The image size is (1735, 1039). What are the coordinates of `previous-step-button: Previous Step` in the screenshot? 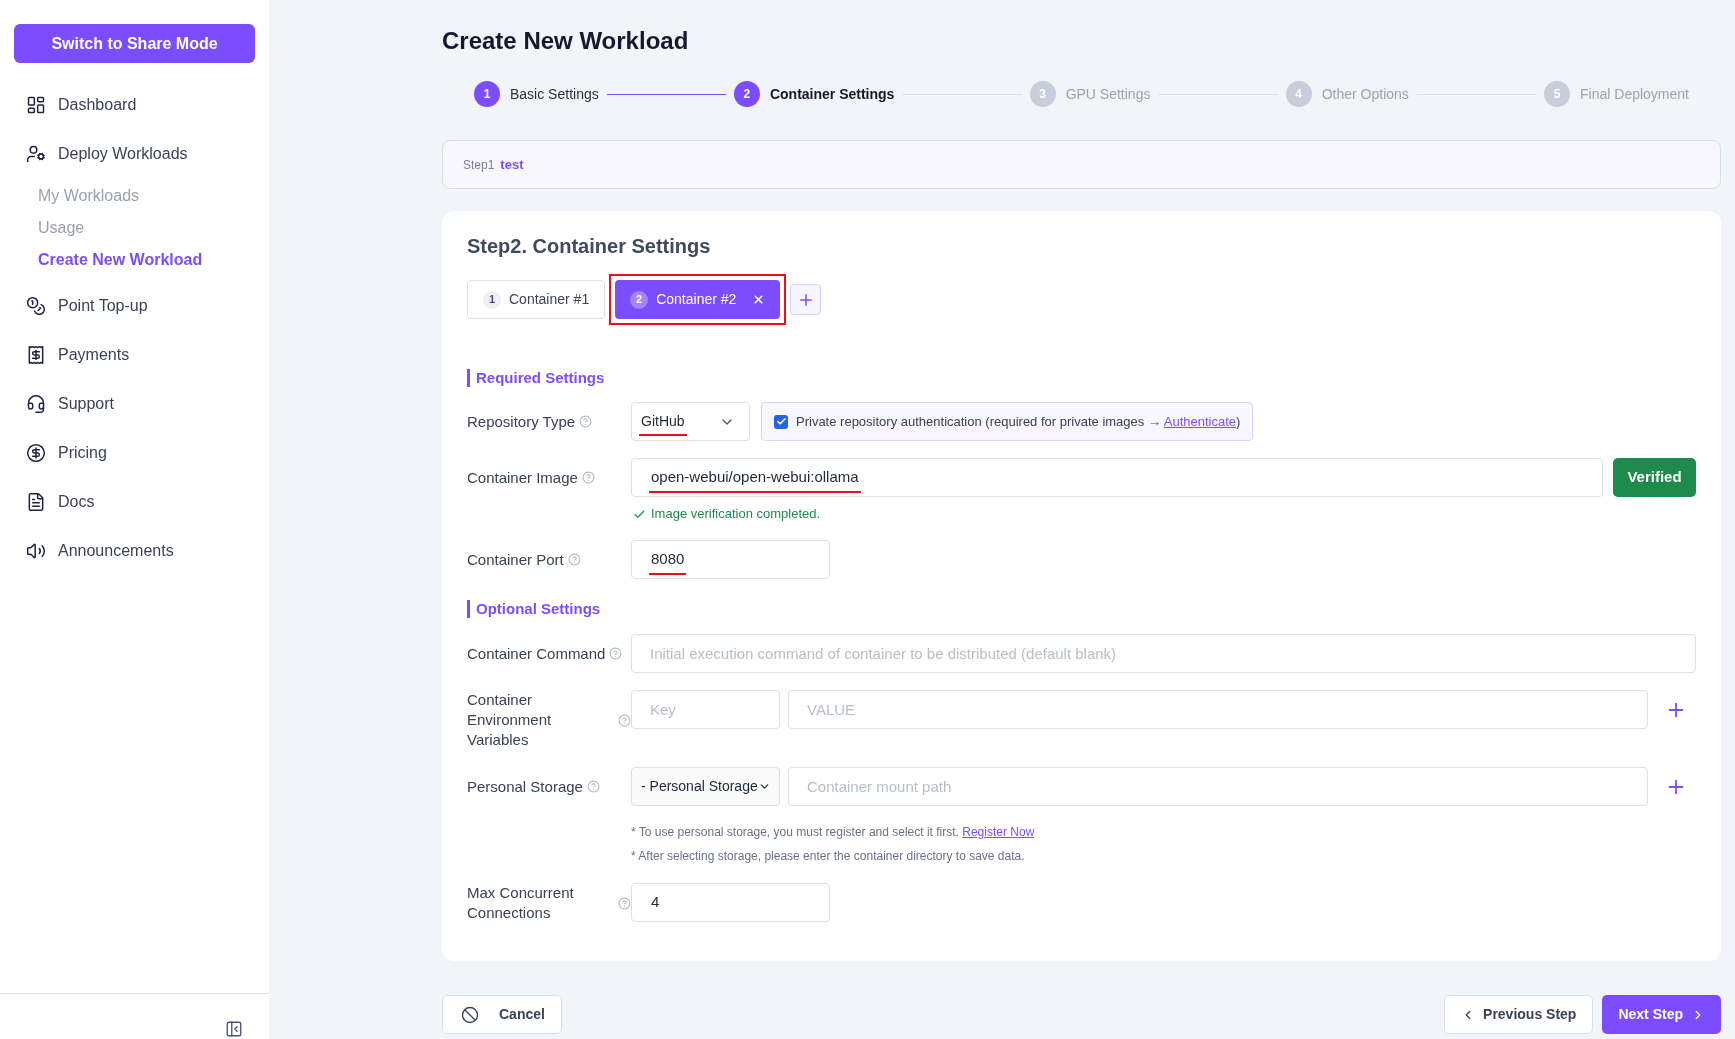 It's located at (1519, 1014).